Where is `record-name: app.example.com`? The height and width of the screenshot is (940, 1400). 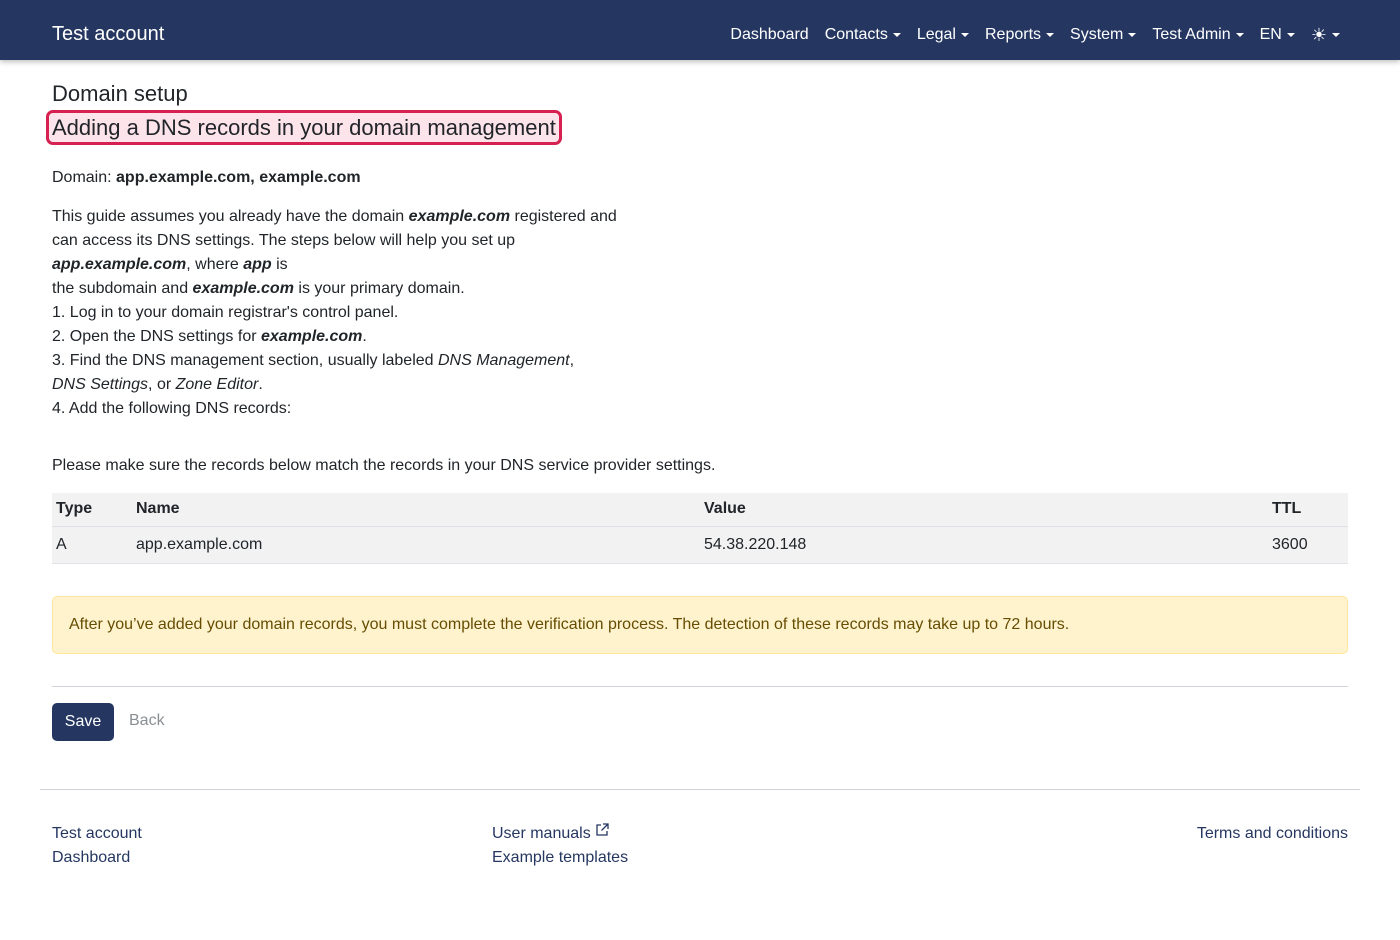 record-name: app.example.com is located at coordinates (416, 545).